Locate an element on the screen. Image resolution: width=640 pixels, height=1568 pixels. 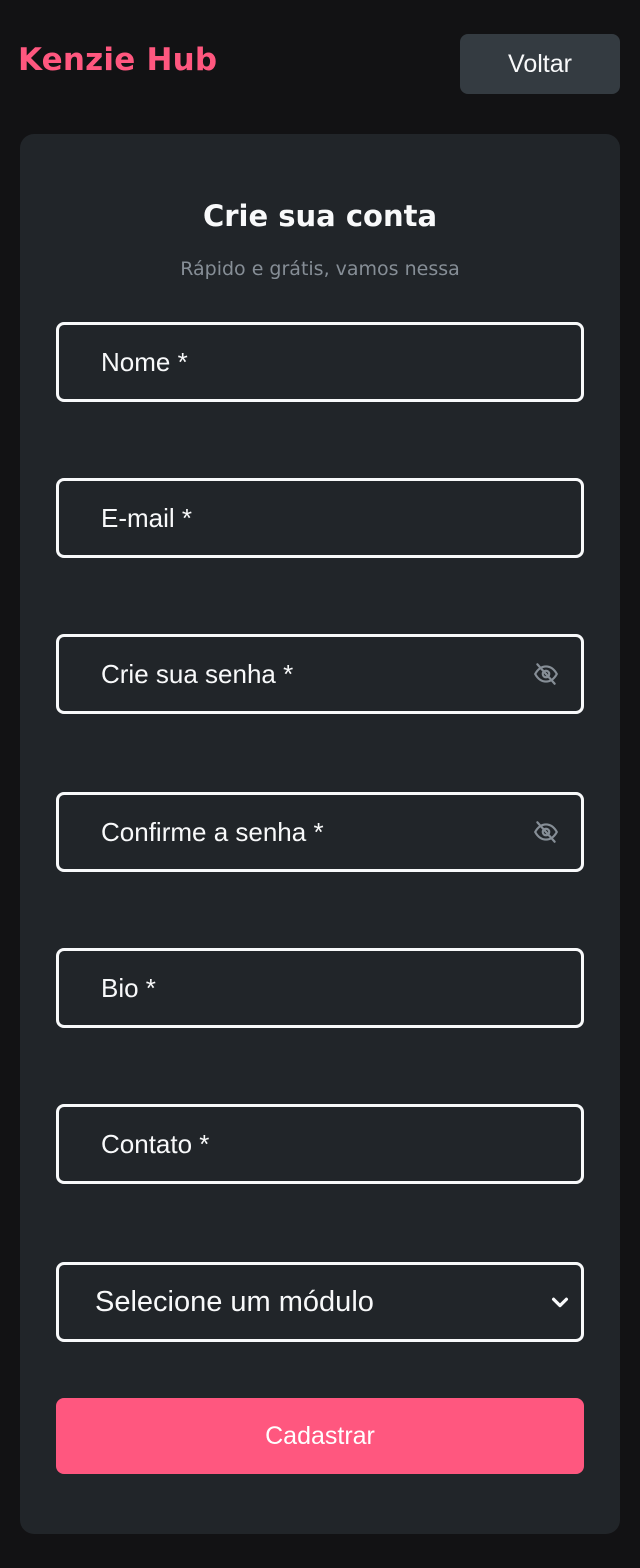
bio-field-wrapper is located at coordinates (320, 988).